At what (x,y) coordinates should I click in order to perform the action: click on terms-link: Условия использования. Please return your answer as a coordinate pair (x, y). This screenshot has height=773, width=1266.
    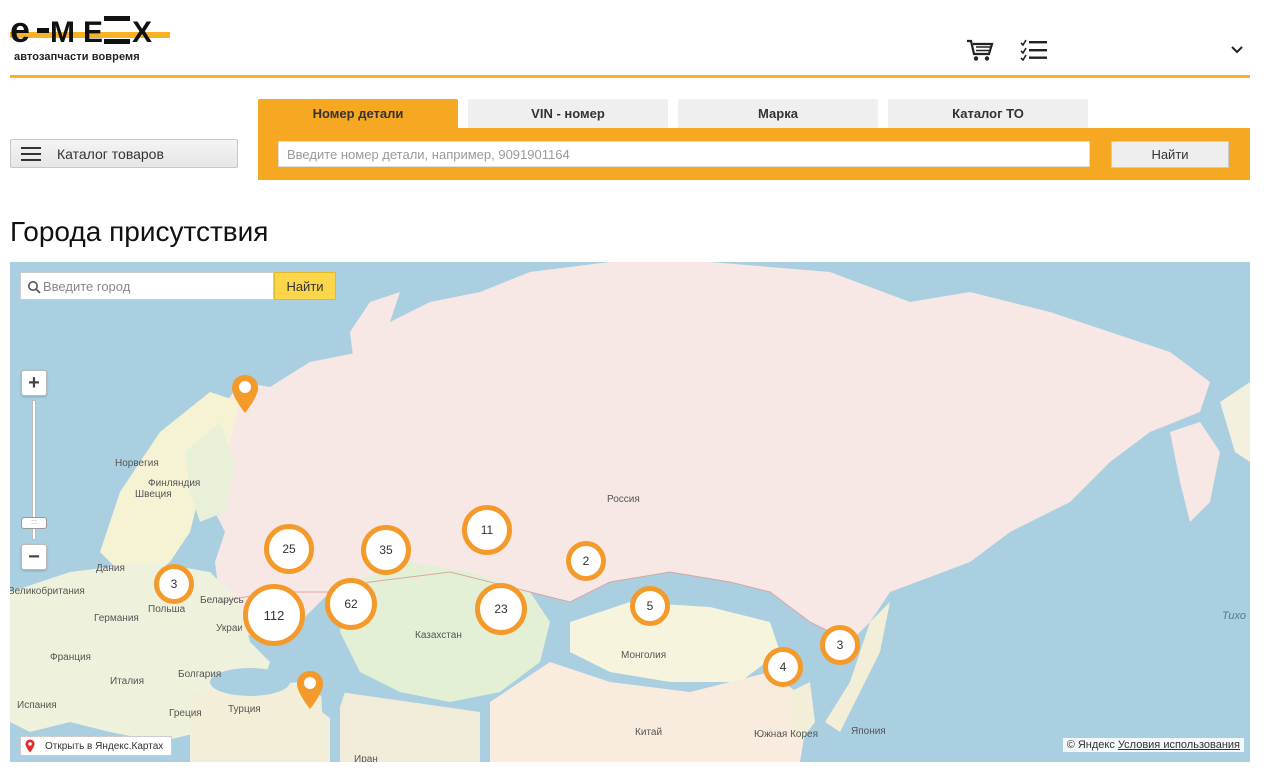
    Looking at the image, I should click on (1179, 745).